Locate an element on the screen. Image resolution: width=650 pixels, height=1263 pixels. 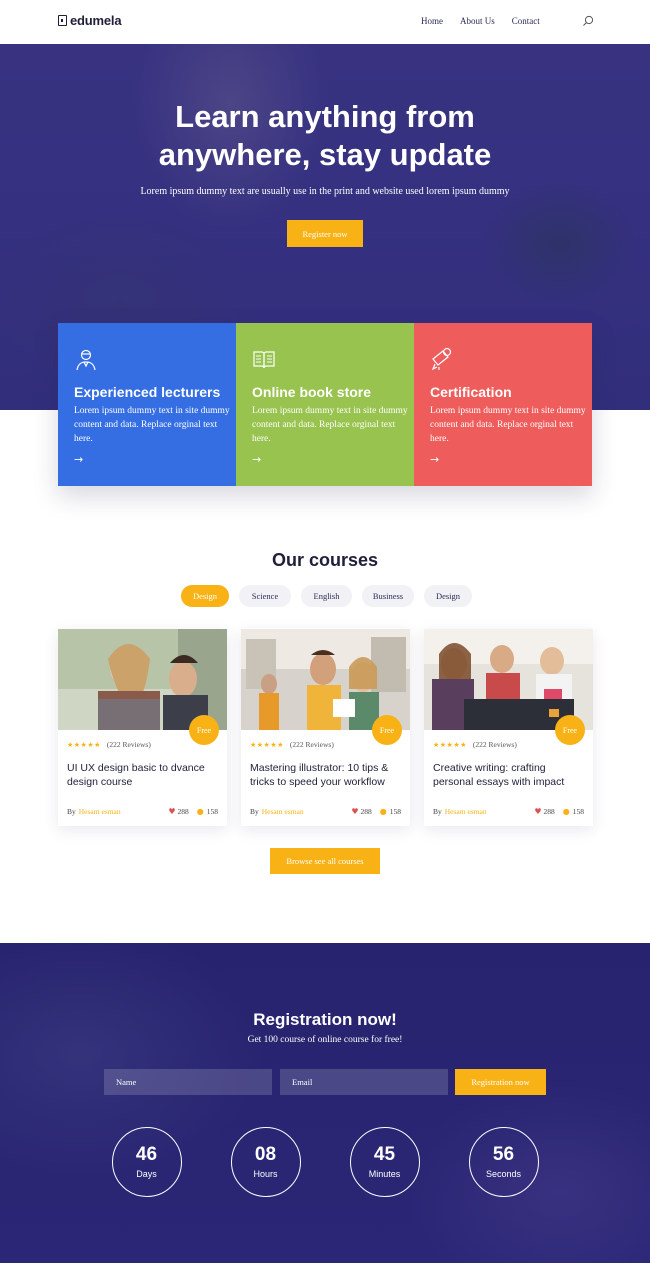
browse-all-courses-button: Browse see all courses is located at coordinates (325, 861).